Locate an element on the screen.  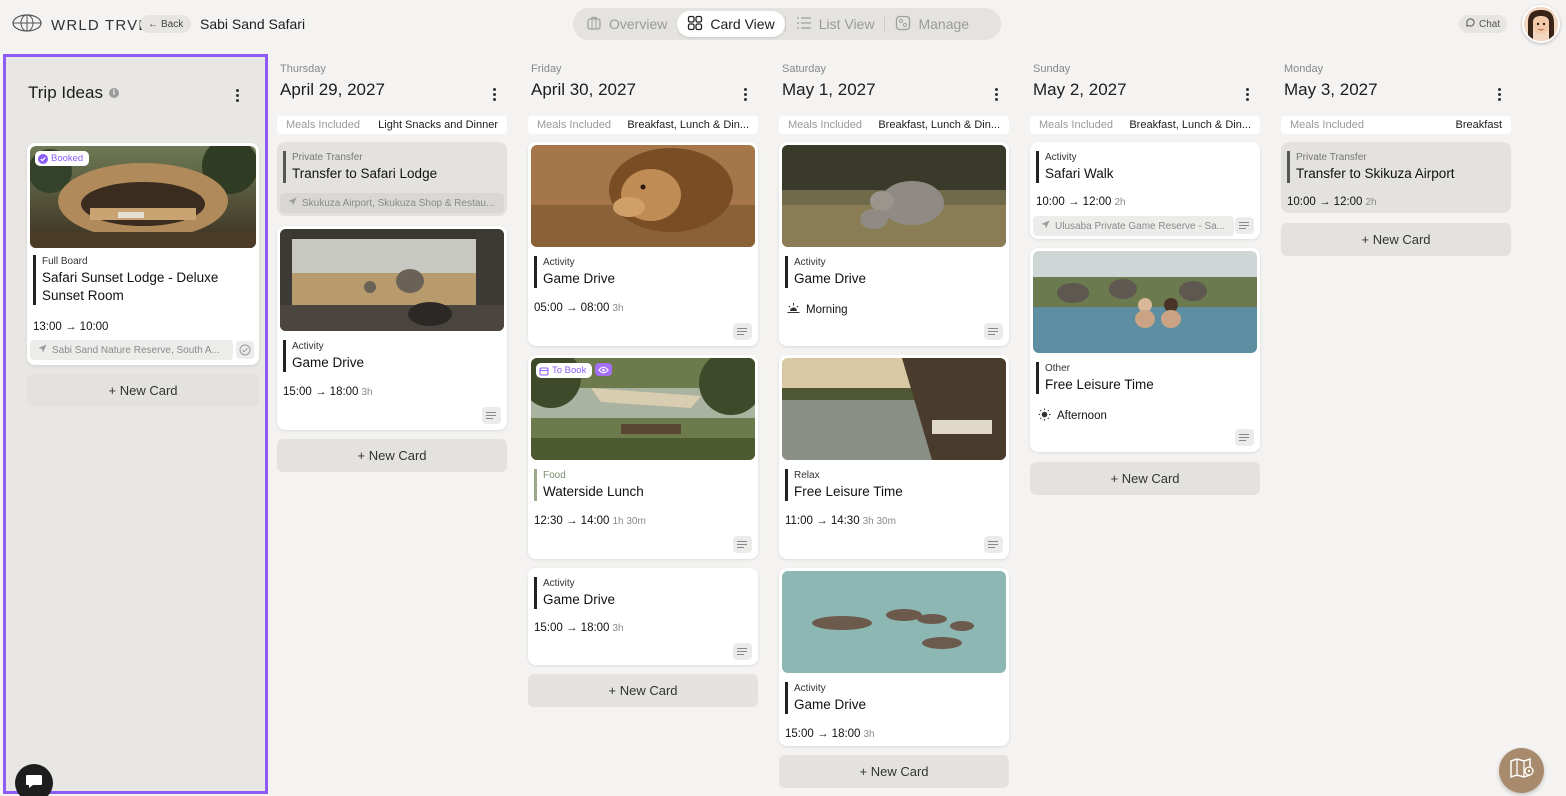
tab-manage: Manage is located at coordinates (932, 24).